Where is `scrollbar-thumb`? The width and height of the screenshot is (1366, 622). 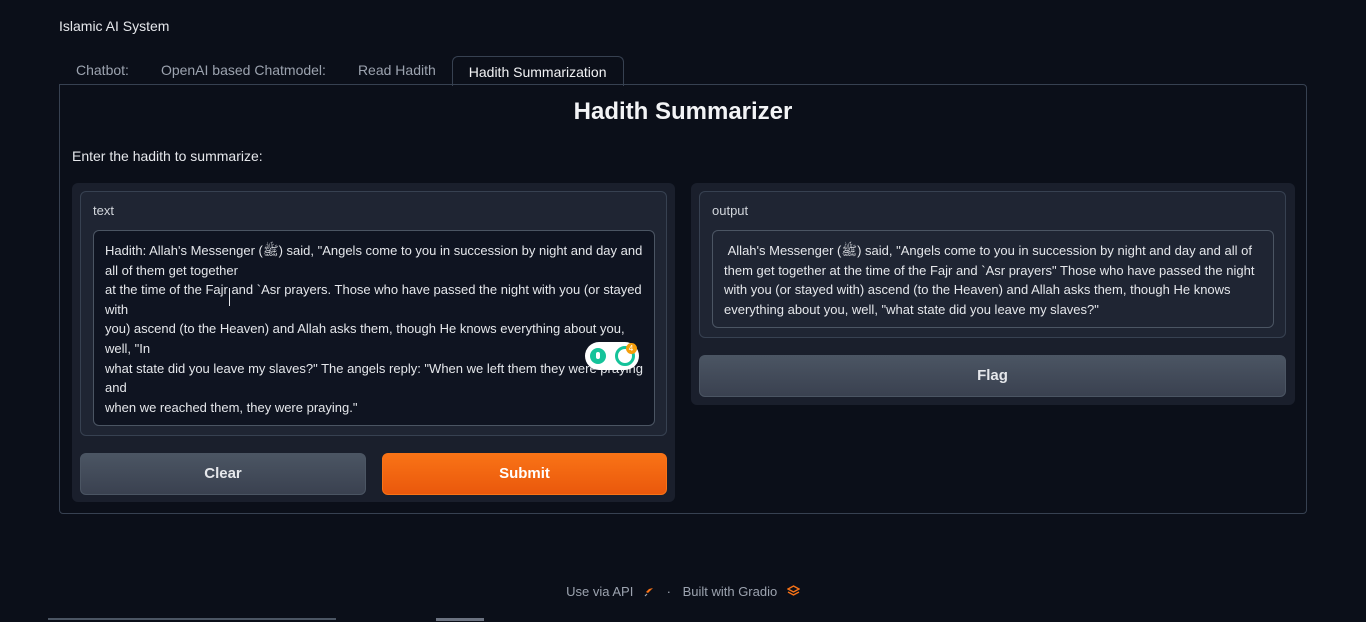 scrollbar-thumb is located at coordinates (460, 619).